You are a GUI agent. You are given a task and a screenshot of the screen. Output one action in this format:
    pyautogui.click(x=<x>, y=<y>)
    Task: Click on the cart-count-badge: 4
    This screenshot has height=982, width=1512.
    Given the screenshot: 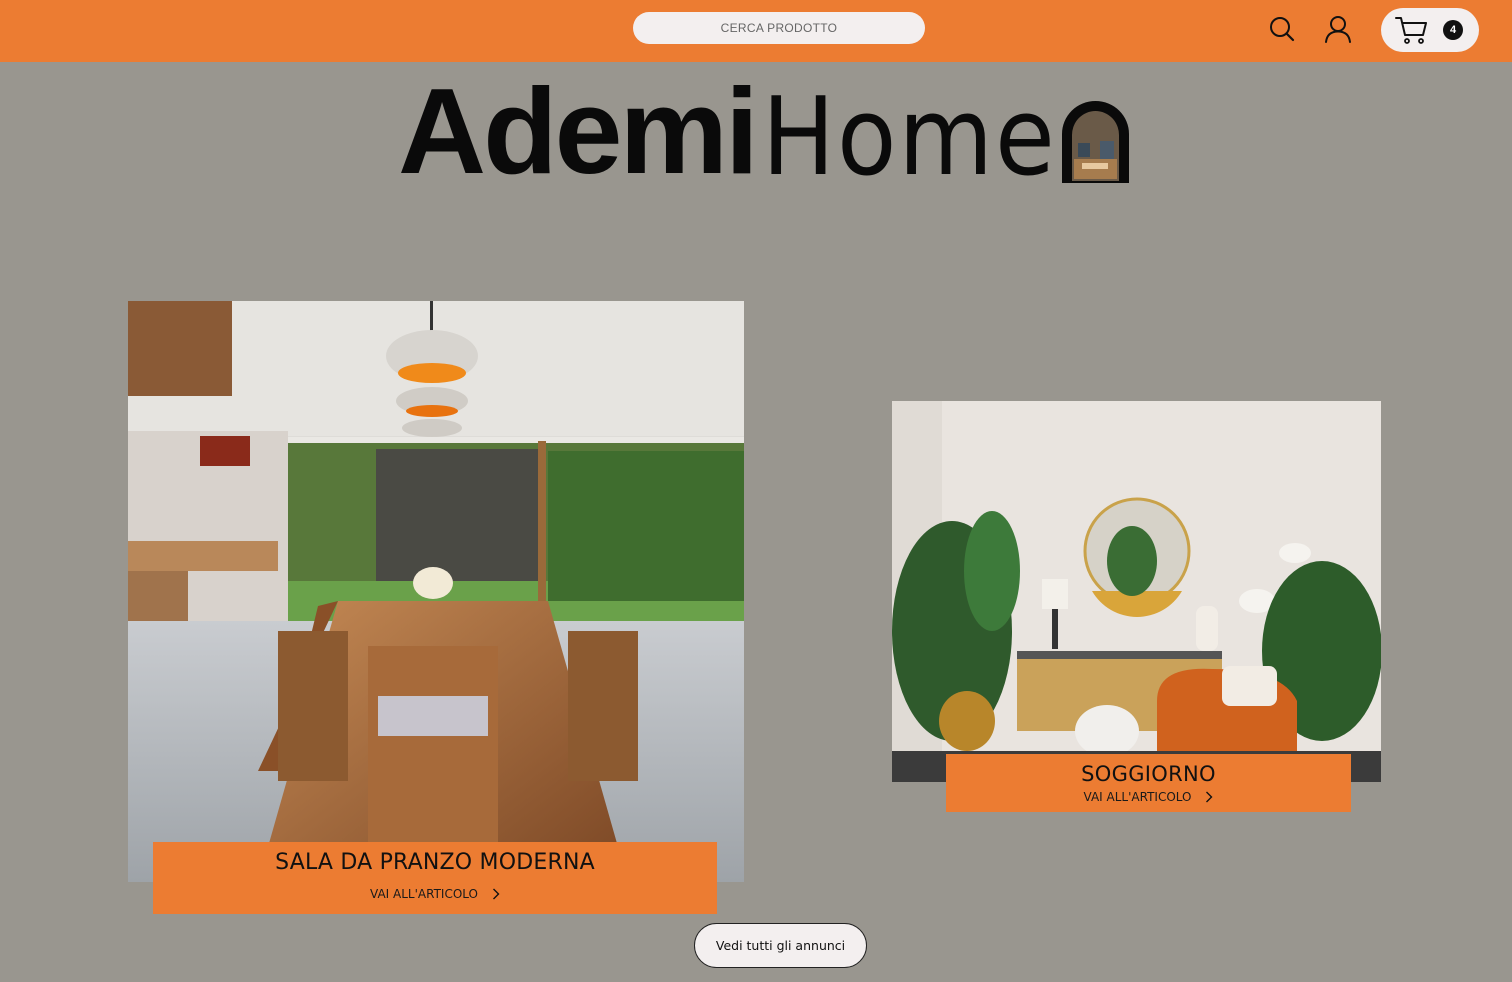 What is the action you would take?
    pyautogui.click(x=1453, y=30)
    